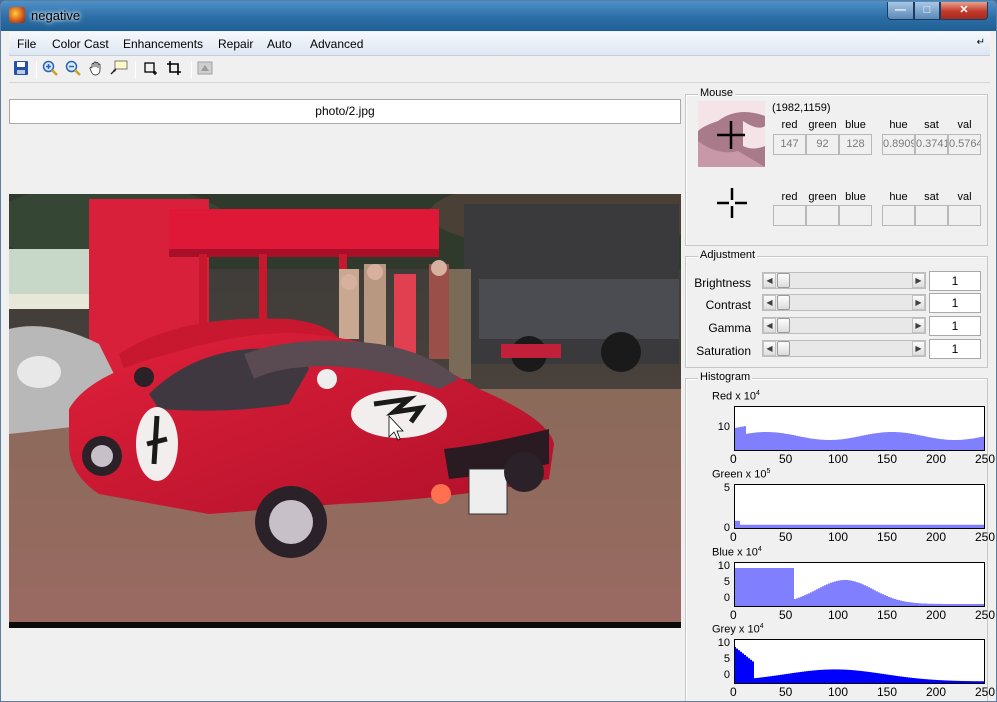 The image size is (997, 702). What do you see at coordinates (789, 215) in the screenshot?
I see `ref-red-value` at bounding box center [789, 215].